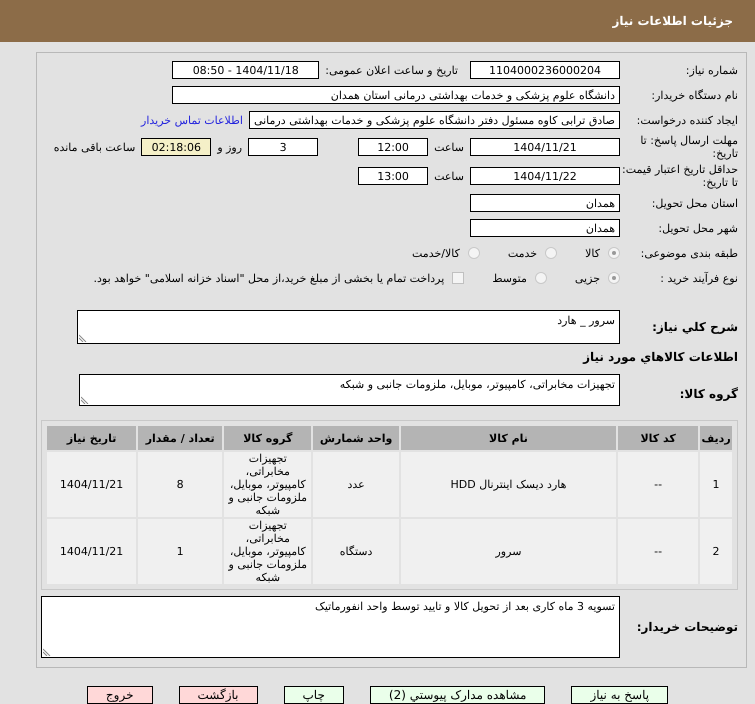 This screenshot has height=704, width=755. What do you see at coordinates (330, 627) in the screenshot?
I see `text-area: تسویه 3 ماه کاری بعد از تحویل کالا و تایید توسط واحد انفورماتیک` at bounding box center [330, 627].